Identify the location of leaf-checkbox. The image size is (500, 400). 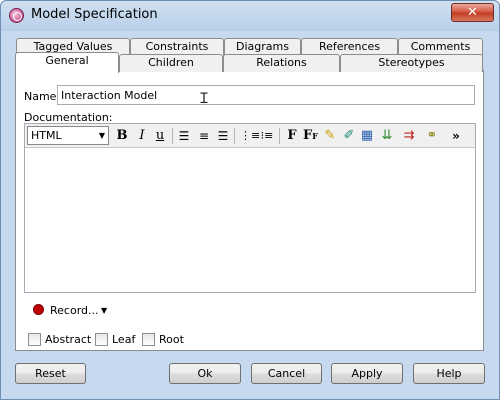
(101, 339).